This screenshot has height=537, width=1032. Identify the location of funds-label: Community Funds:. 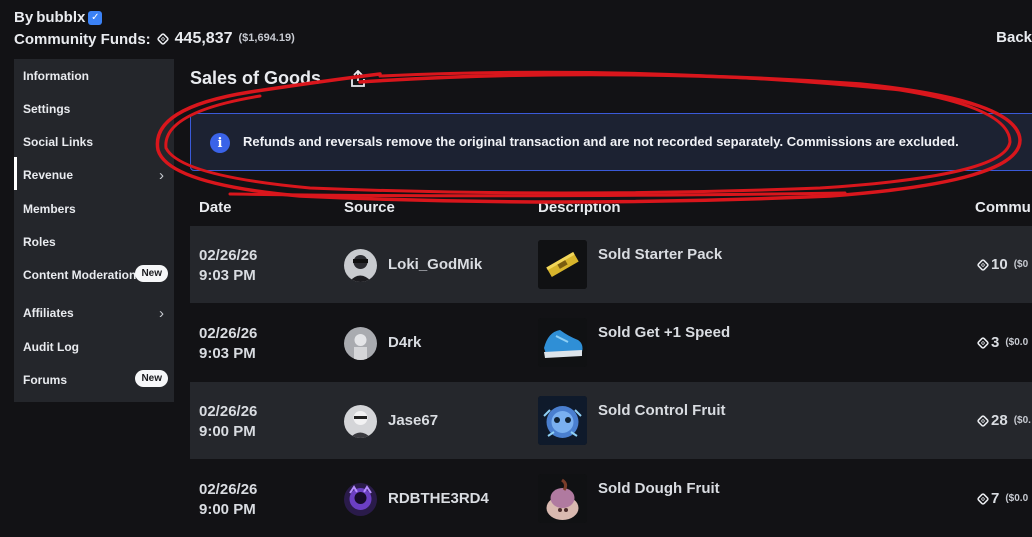
(82, 39).